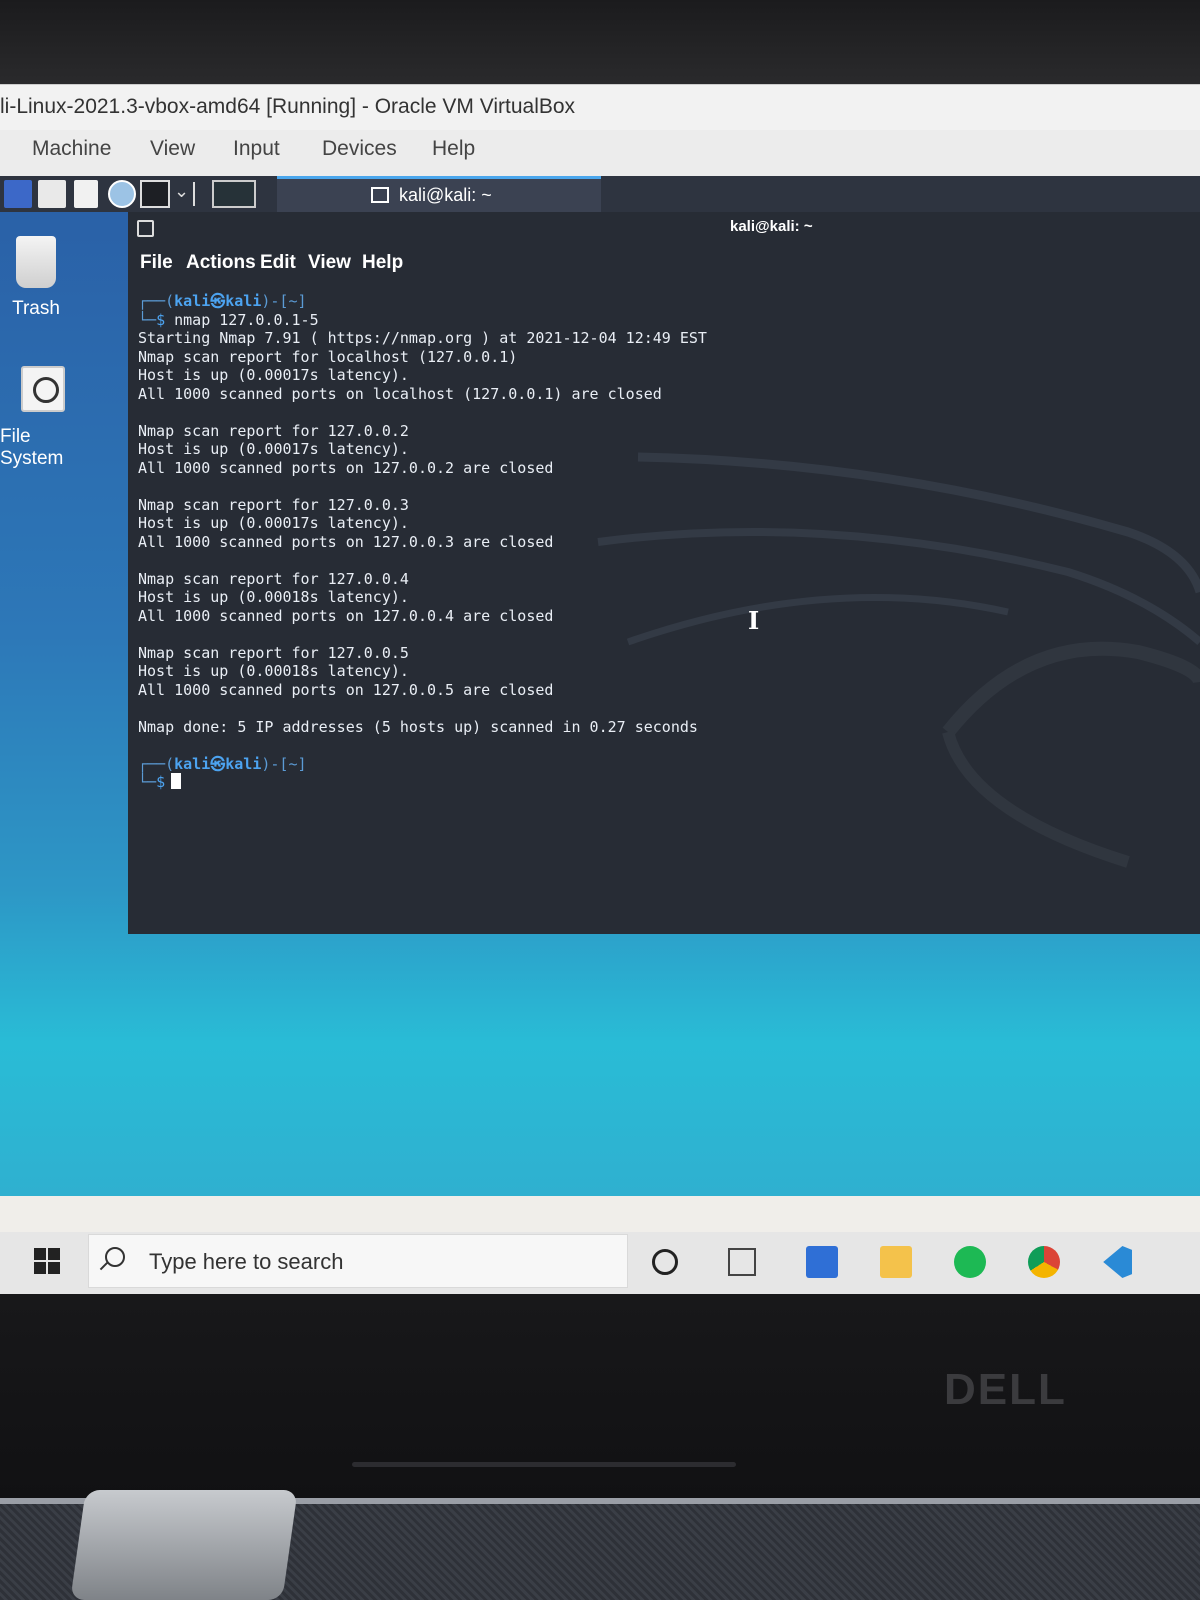 Image resolution: width=1200 pixels, height=1600 pixels. Describe the element at coordinates (453, 149) in the screenshot. I see `menu-help: Help` at that location.